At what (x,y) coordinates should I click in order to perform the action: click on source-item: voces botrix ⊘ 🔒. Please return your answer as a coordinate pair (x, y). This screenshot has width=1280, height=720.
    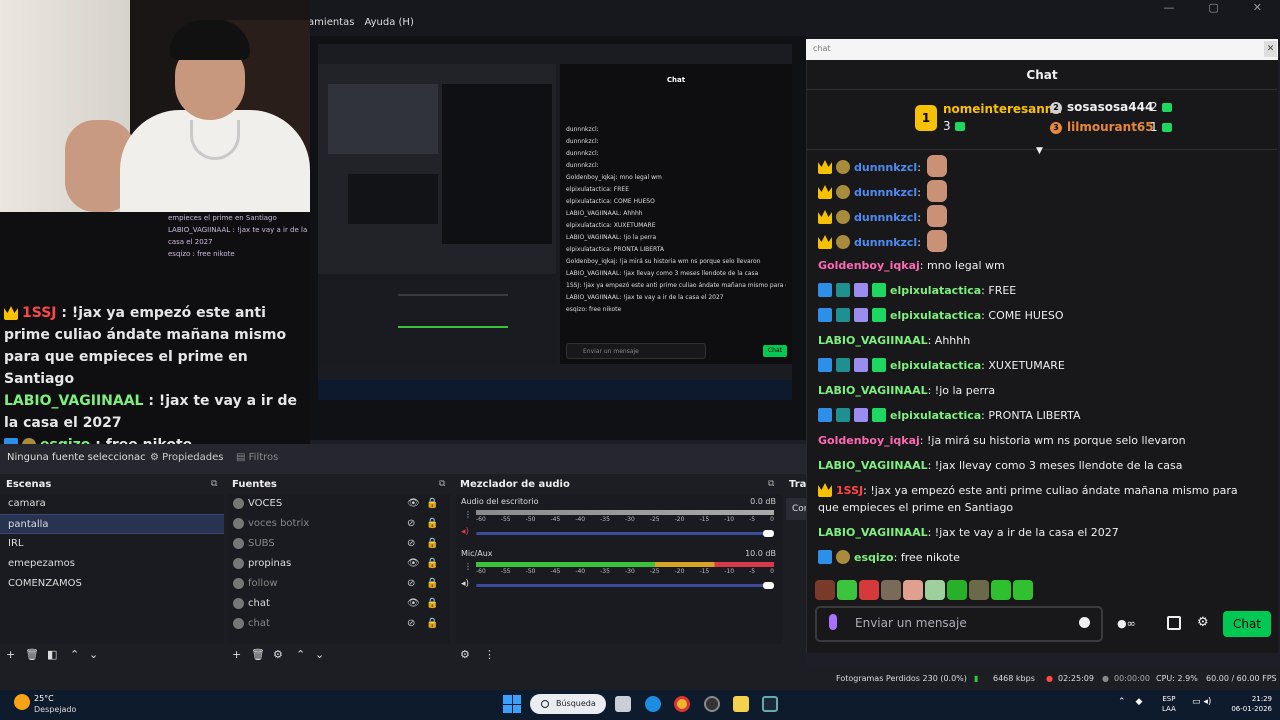
    Looking at the image, I should click on (339, 524).